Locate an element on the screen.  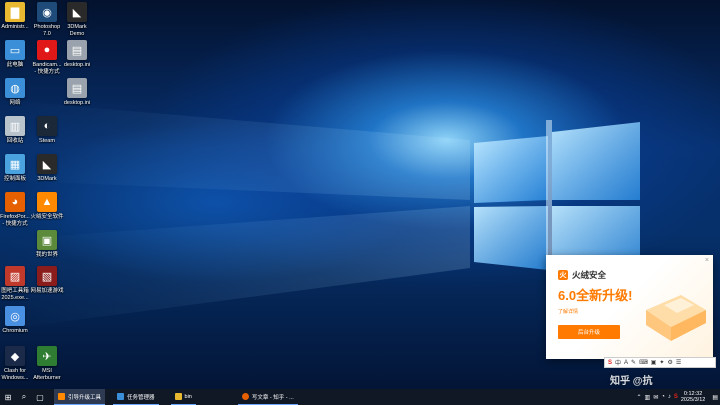
search-icon: ⌕ is located at coordinates (24, 397).